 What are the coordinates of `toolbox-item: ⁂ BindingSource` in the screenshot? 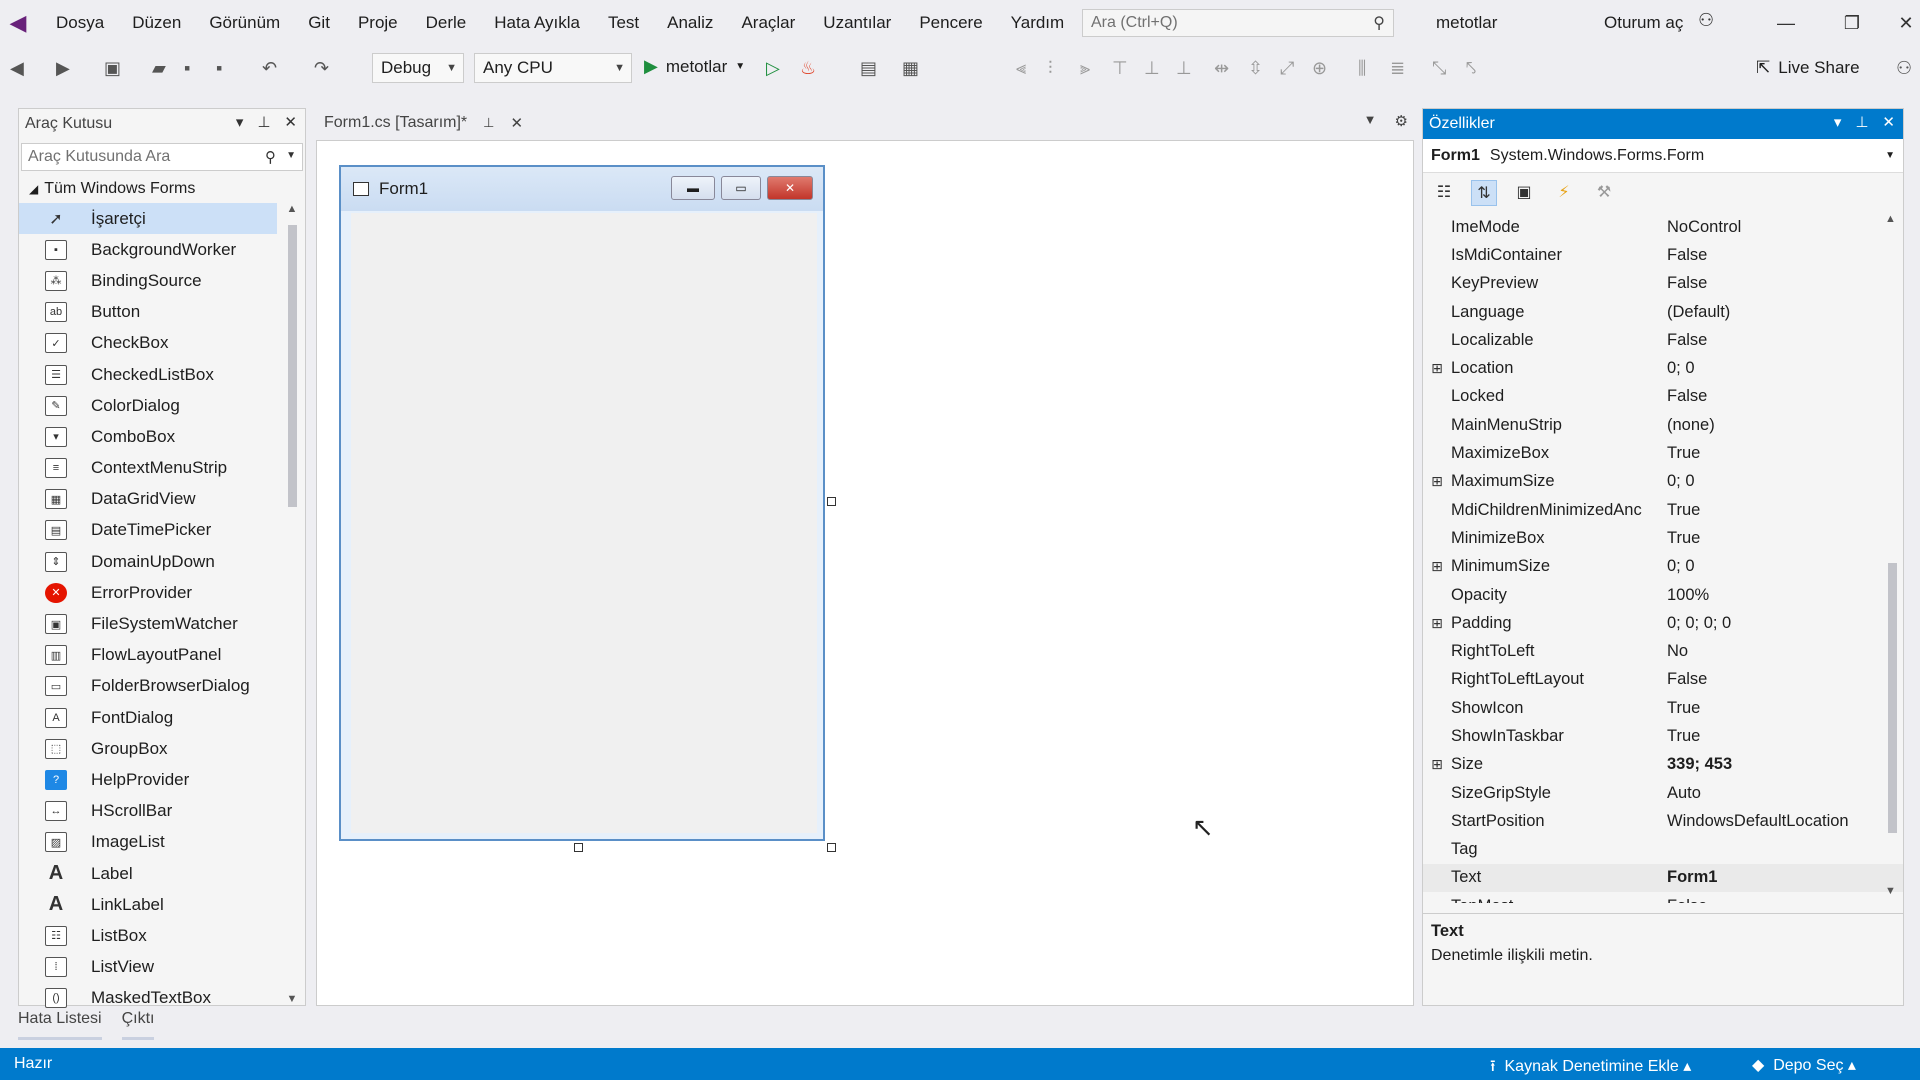 It's located at (148, 280).